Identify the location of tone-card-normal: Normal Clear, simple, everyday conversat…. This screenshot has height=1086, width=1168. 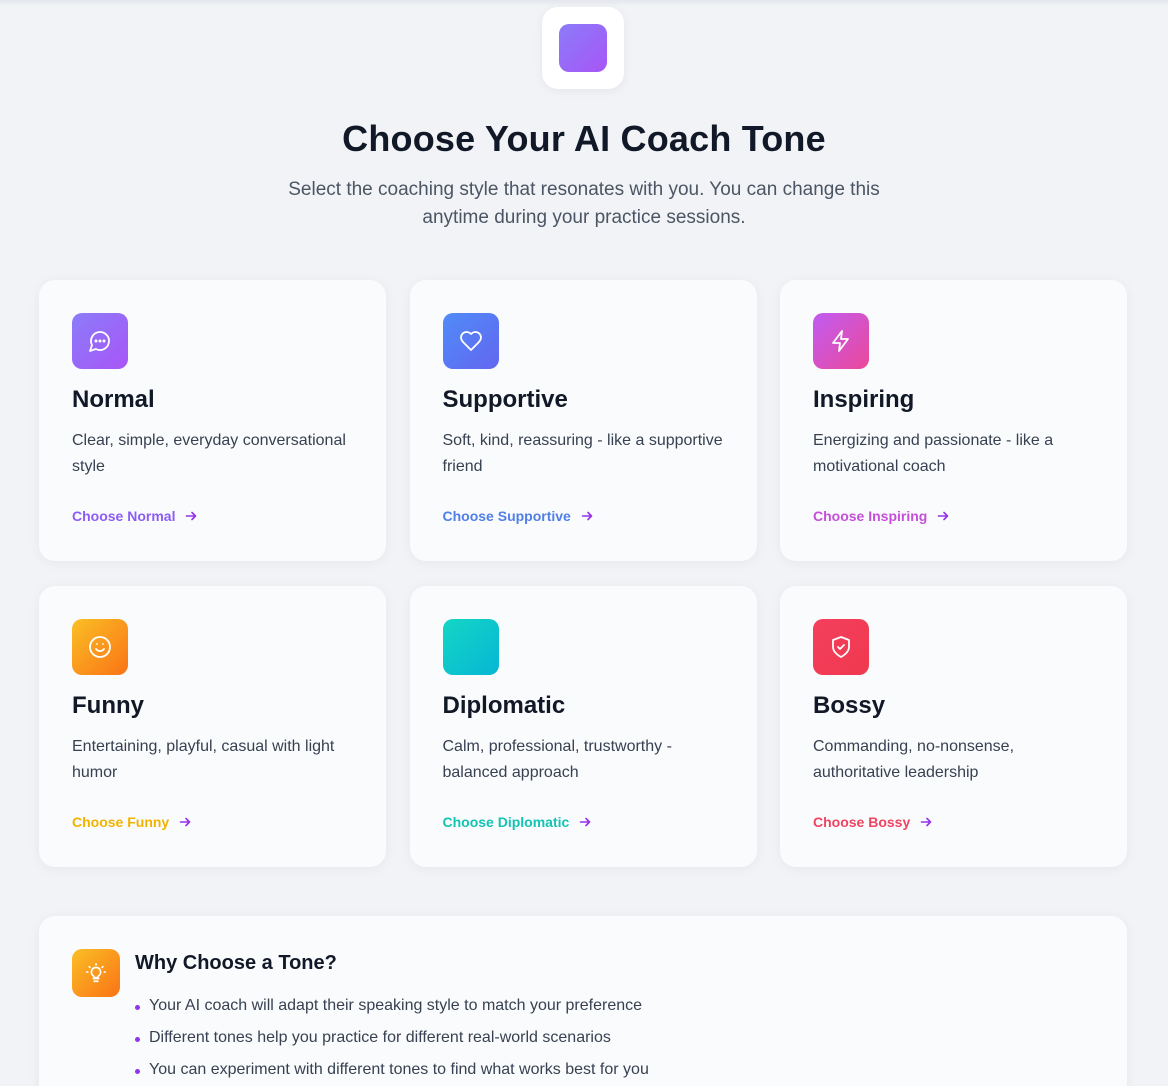
(212, 420).